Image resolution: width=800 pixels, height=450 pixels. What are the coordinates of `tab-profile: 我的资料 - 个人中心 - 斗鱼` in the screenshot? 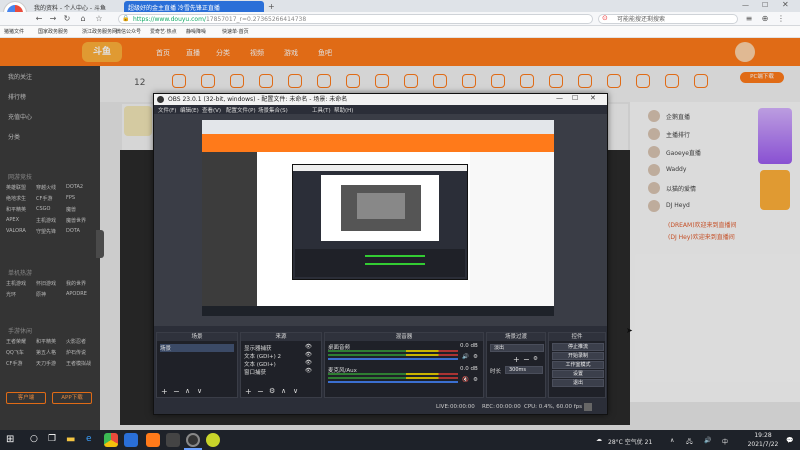 It's located at (75, 6).